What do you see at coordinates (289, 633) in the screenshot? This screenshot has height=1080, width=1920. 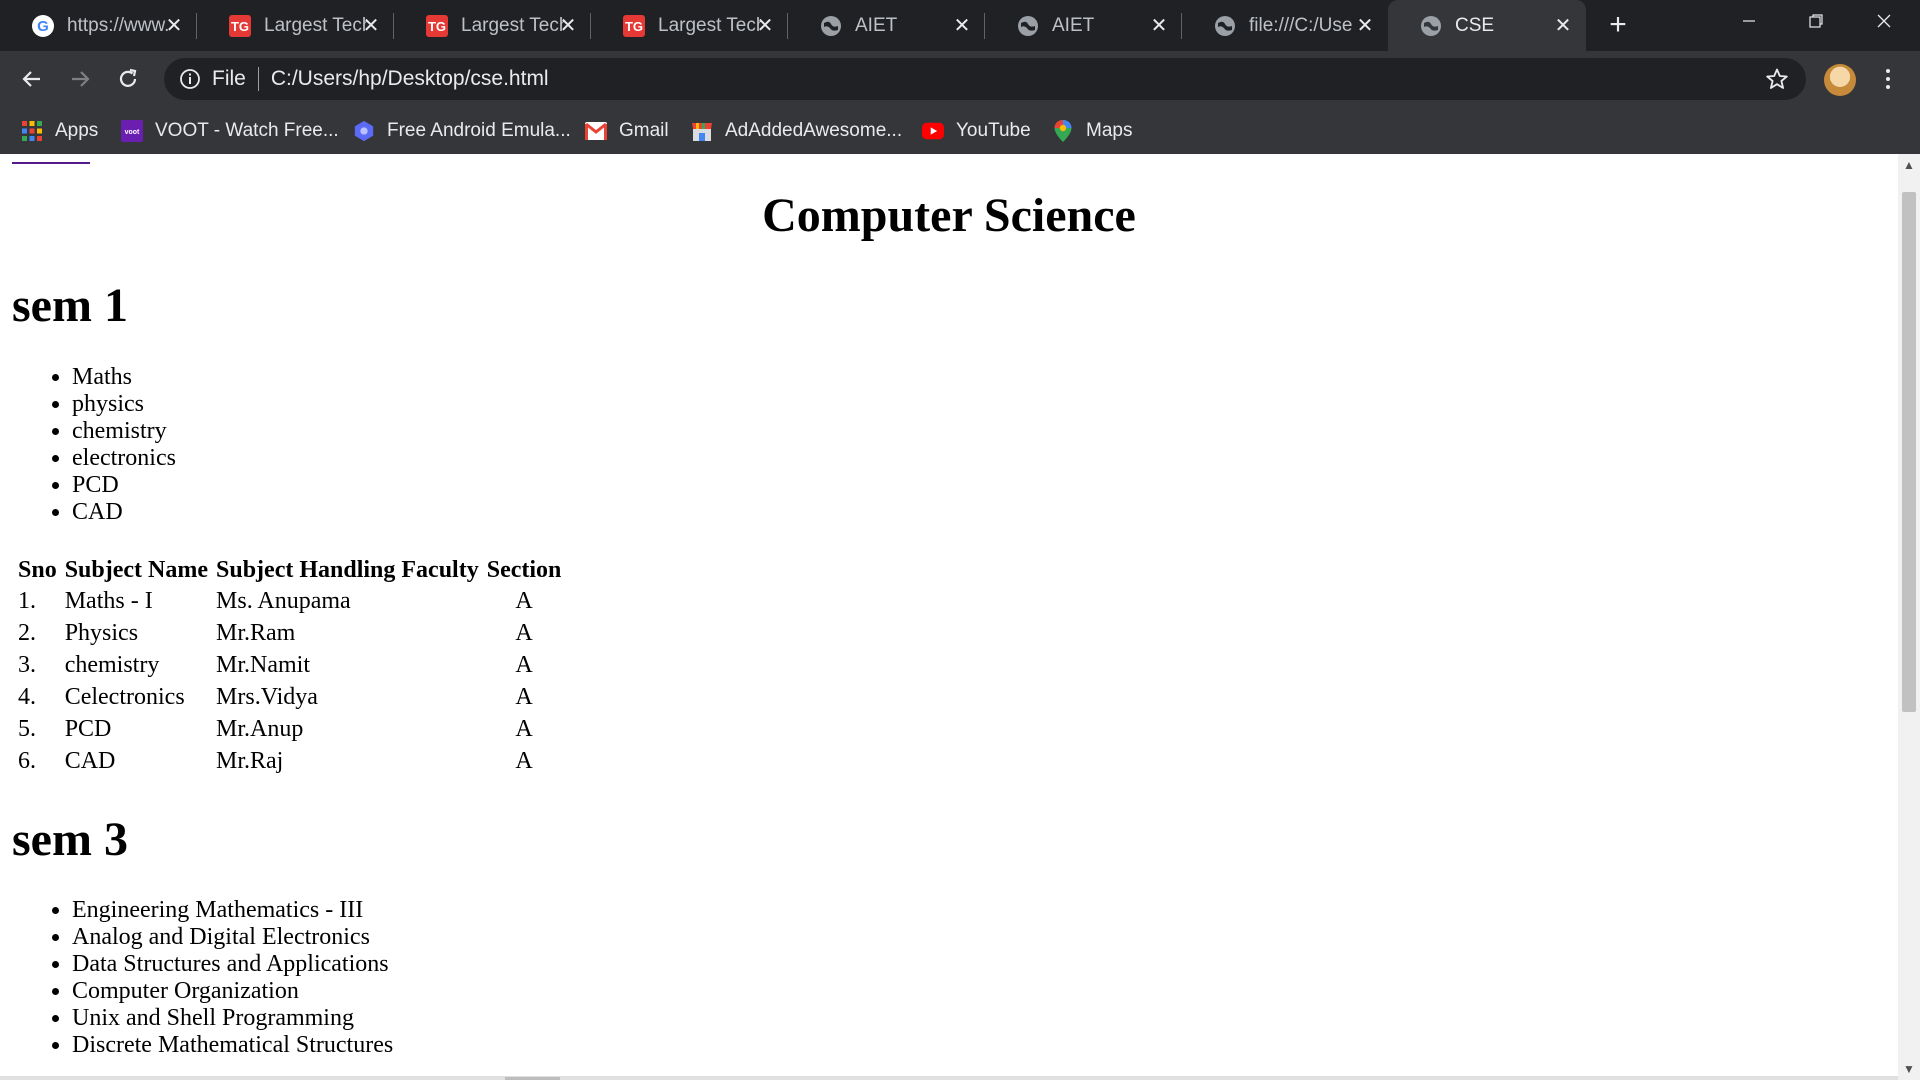 I see `table-row: 2. Physics Mr.Ram A` at bounding box center [289, 633].